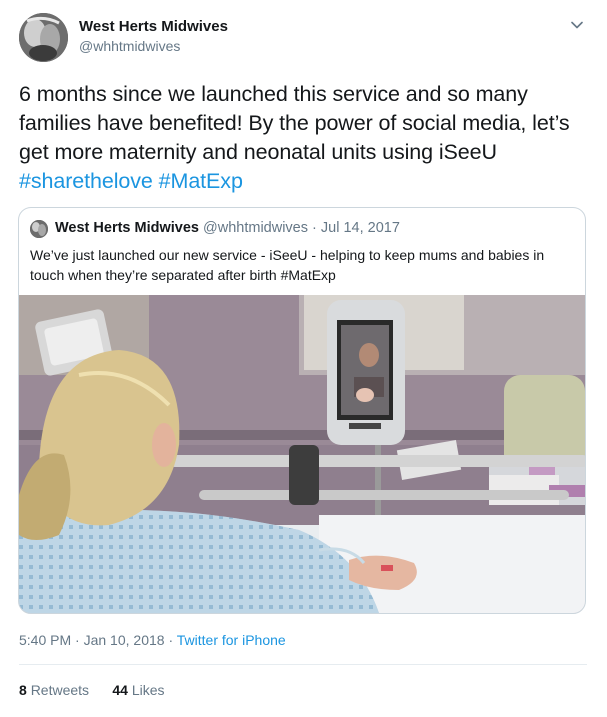  I want to click on retweets-label: Retweets, so click(60, 690).